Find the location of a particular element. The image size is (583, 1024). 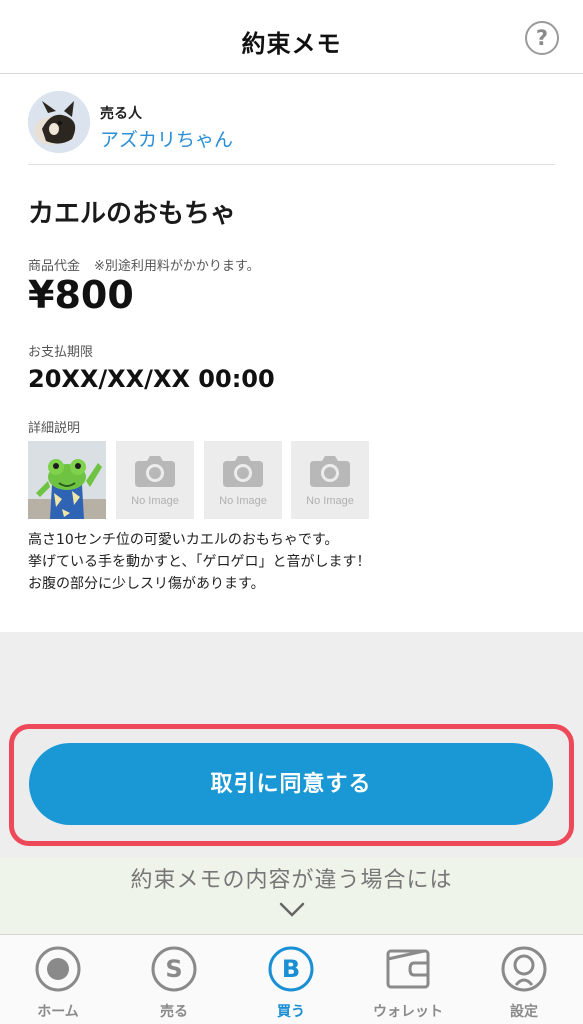

tab-sell: S 売る is located at coordinates (174, 979).